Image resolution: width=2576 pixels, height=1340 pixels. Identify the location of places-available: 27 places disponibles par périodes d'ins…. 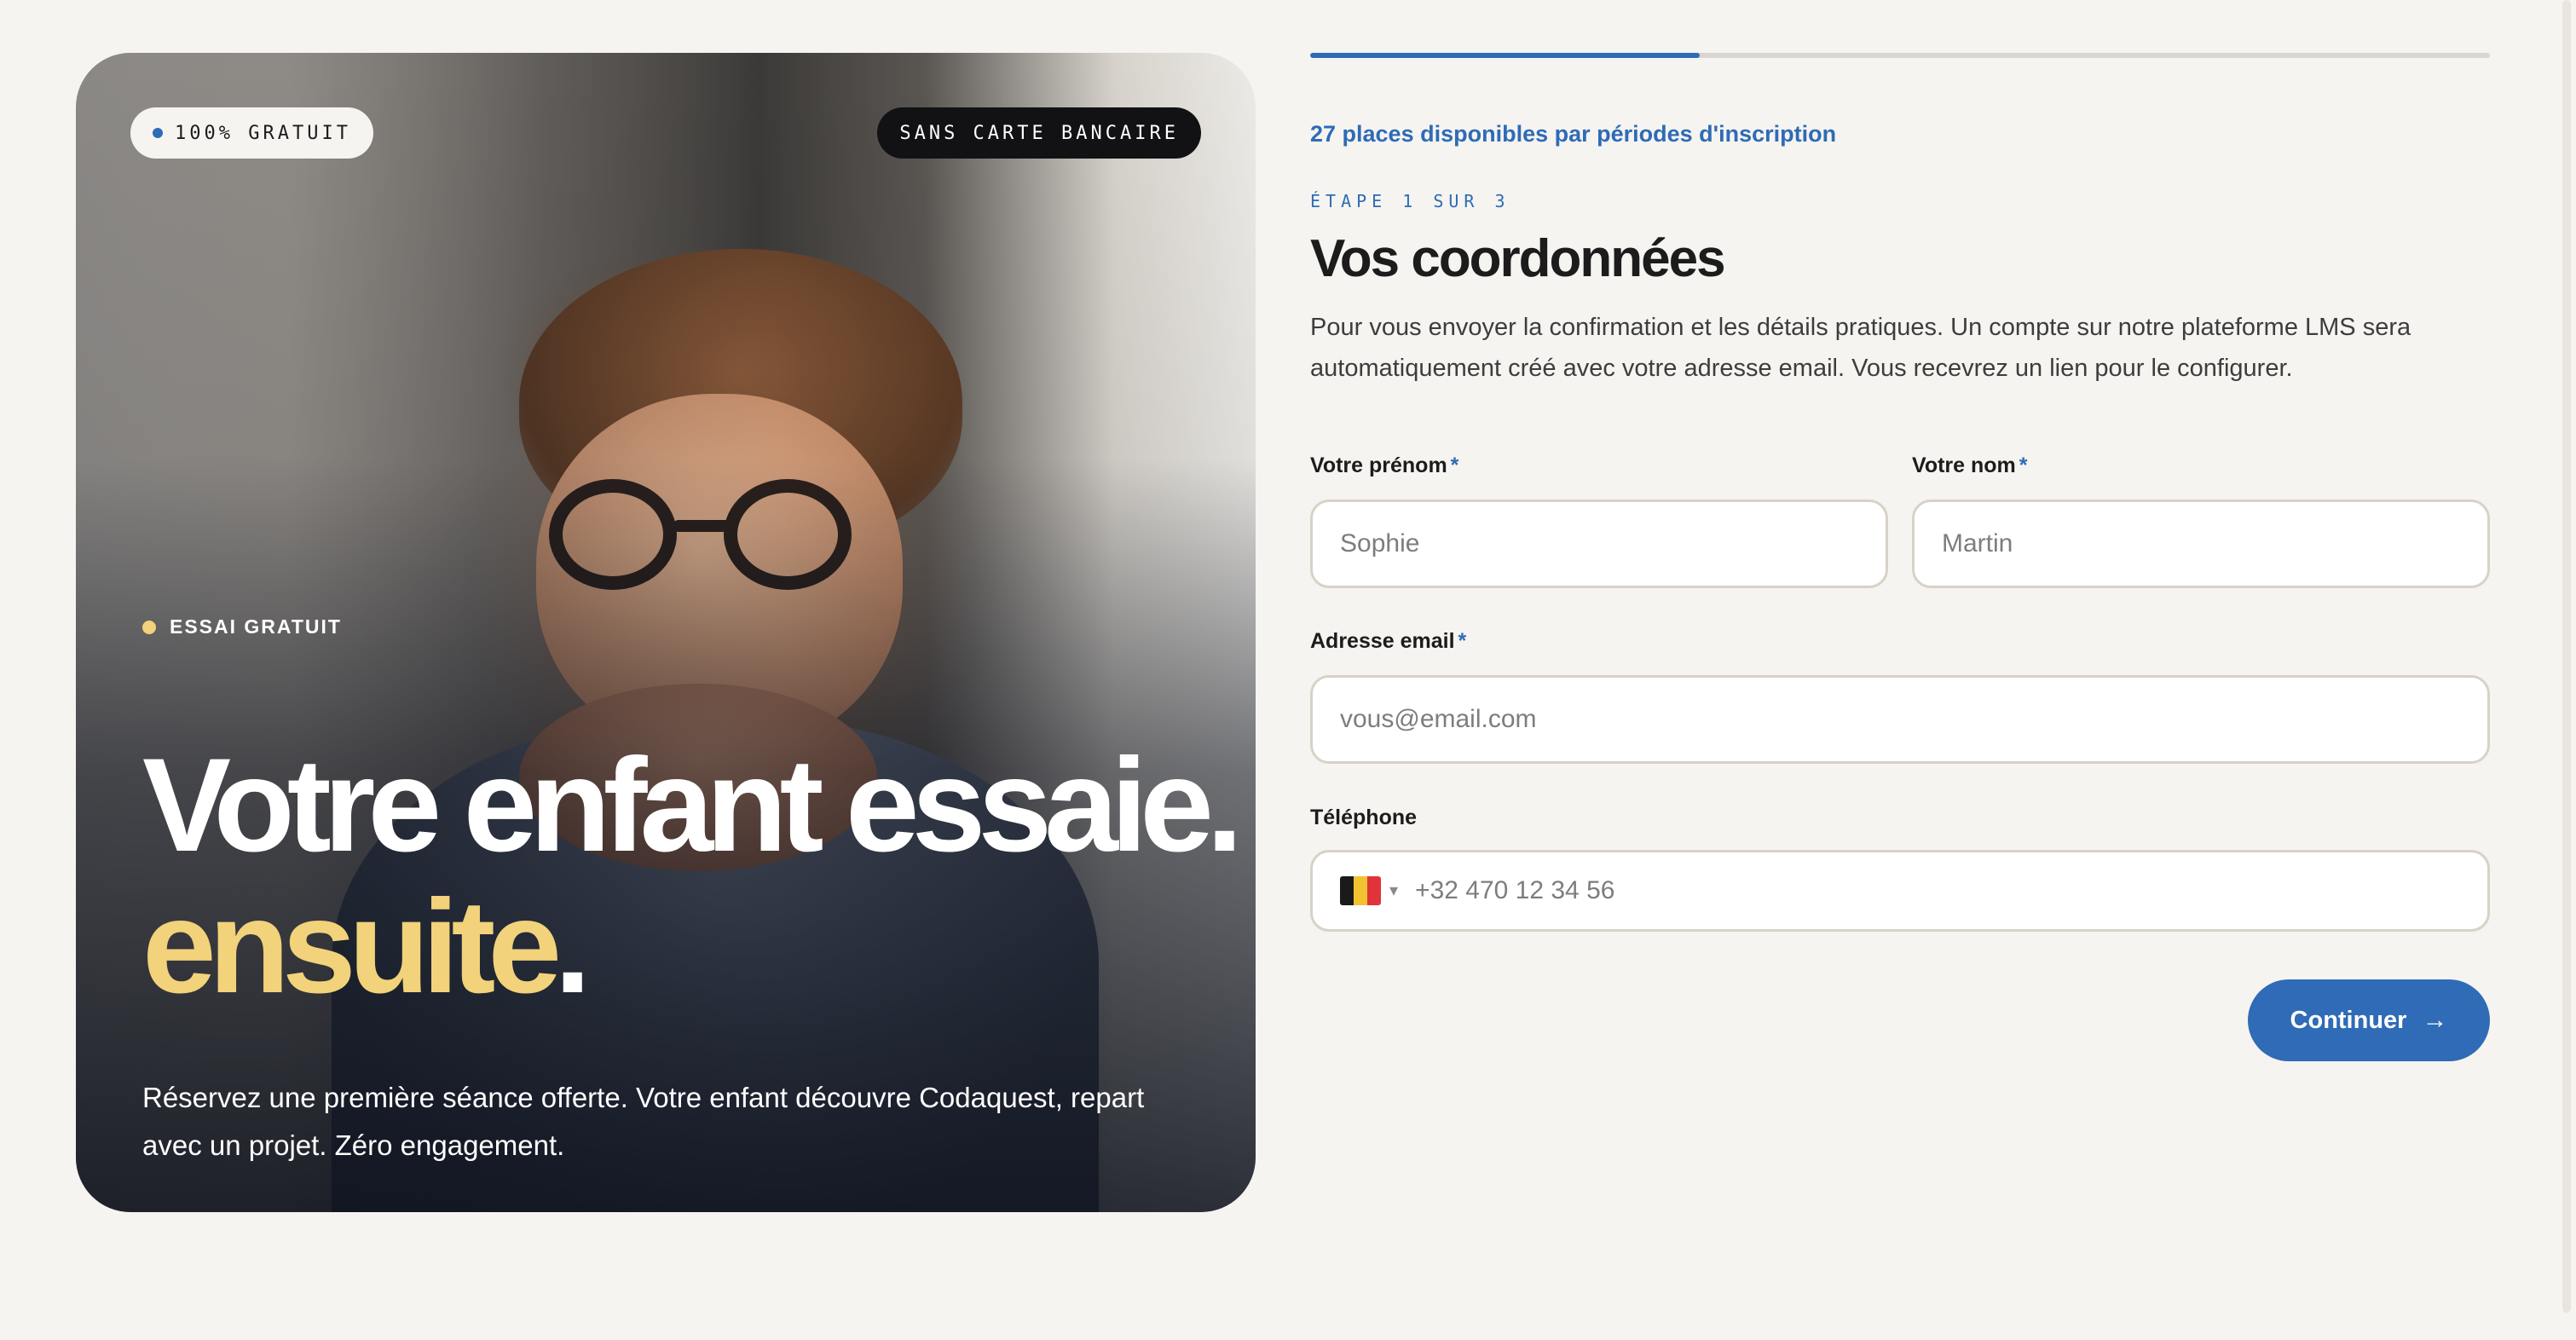
(1573, 134).